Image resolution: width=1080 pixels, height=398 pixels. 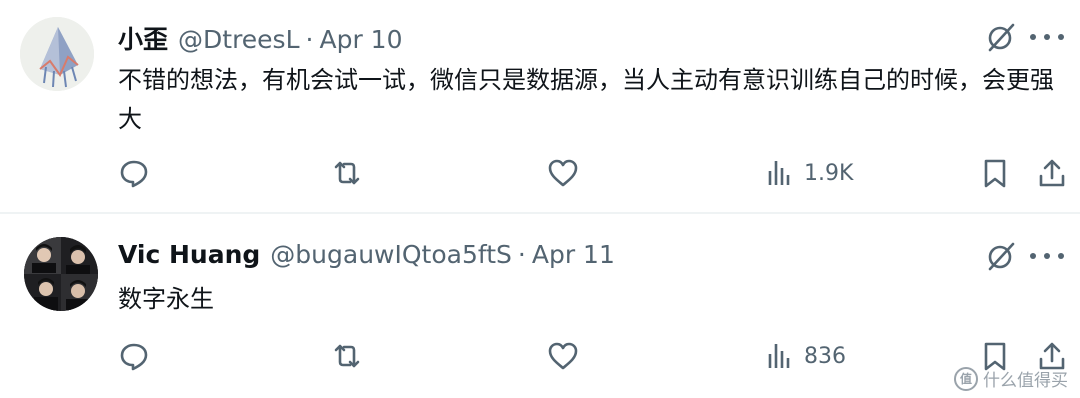 I want to click on display-name: 小歪, so click(x=143, y=38).